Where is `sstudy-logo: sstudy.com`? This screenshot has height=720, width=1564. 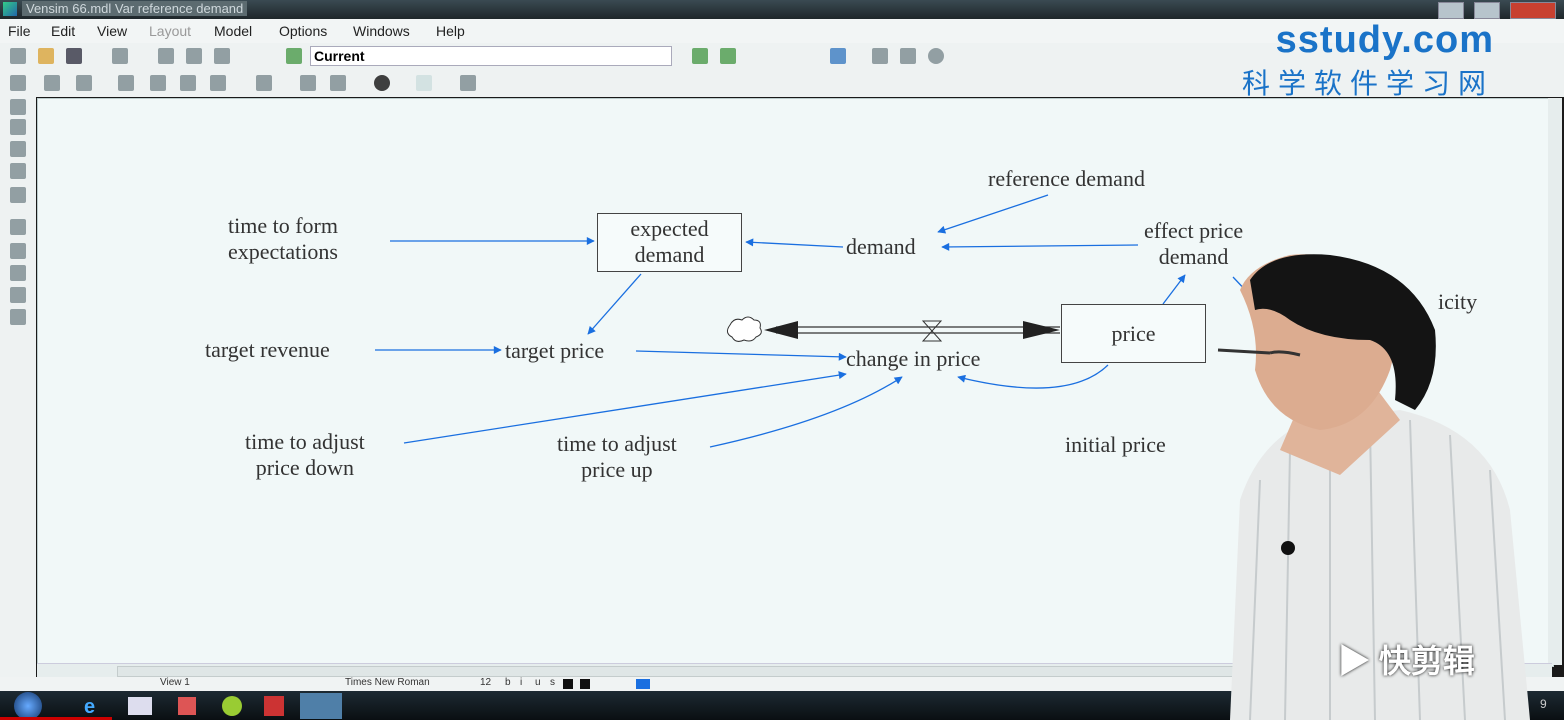
sstudy-logo: sstudy.com is located at coordinates (1384, 40).